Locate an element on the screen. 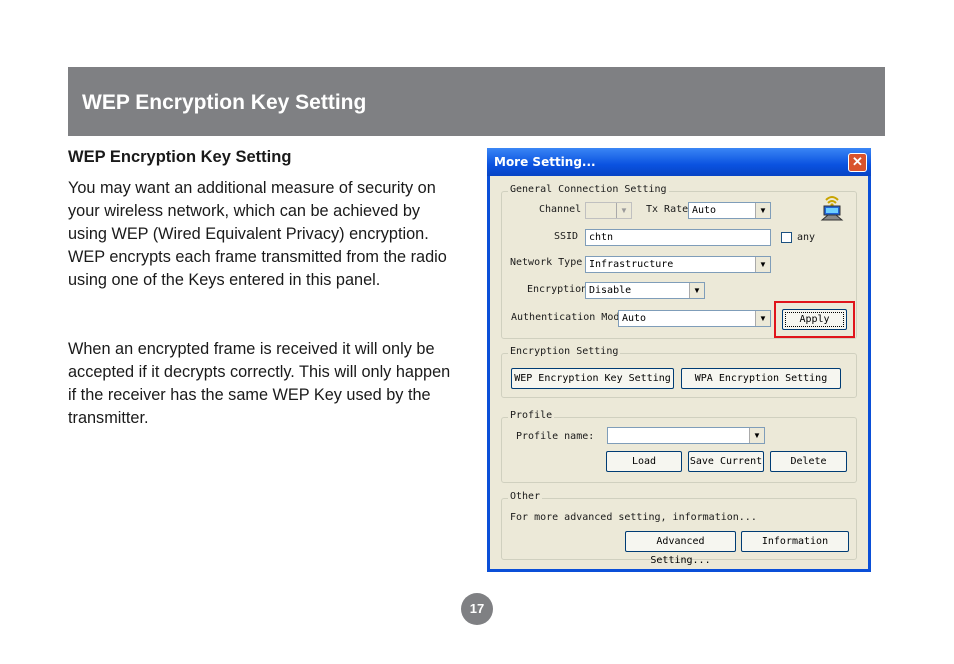 The image size is (954, 664). network-type-value: Infrastructure is located at coordinates (631, 264).